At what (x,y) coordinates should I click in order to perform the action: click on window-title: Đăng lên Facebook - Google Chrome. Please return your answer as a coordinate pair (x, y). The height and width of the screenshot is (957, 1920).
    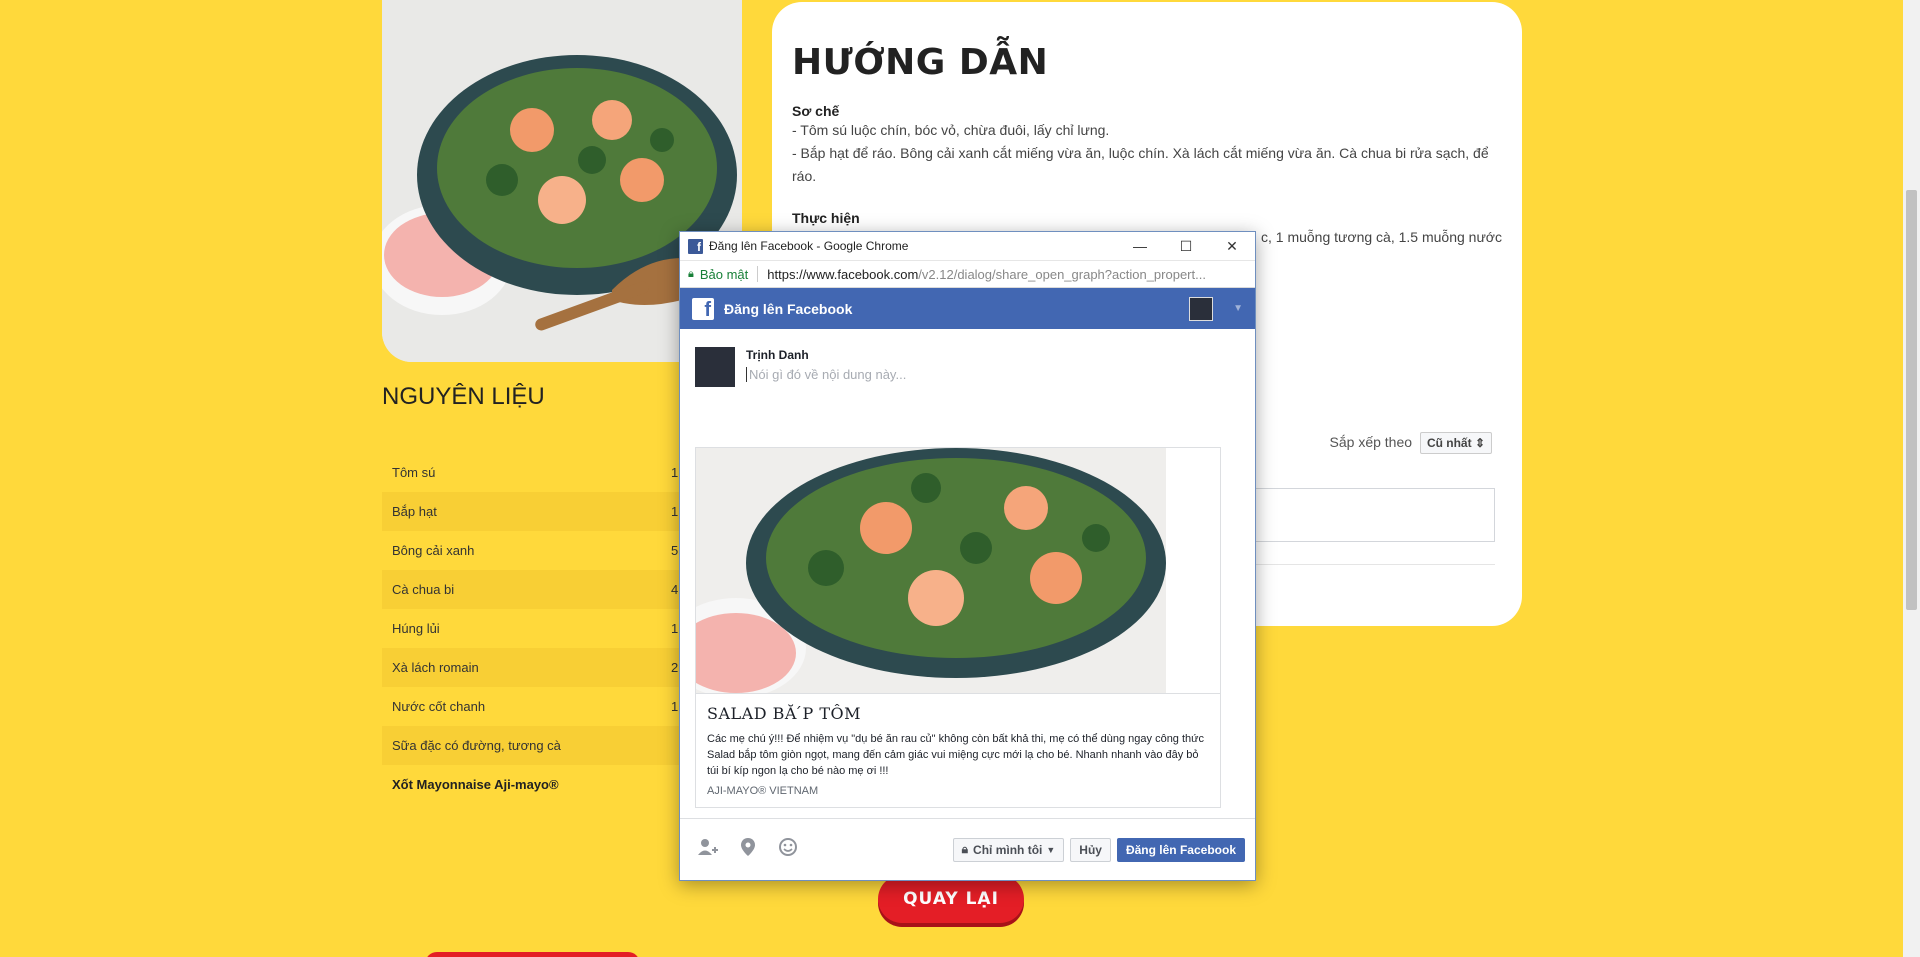
    Looking at the image, I should click on (809, 246).